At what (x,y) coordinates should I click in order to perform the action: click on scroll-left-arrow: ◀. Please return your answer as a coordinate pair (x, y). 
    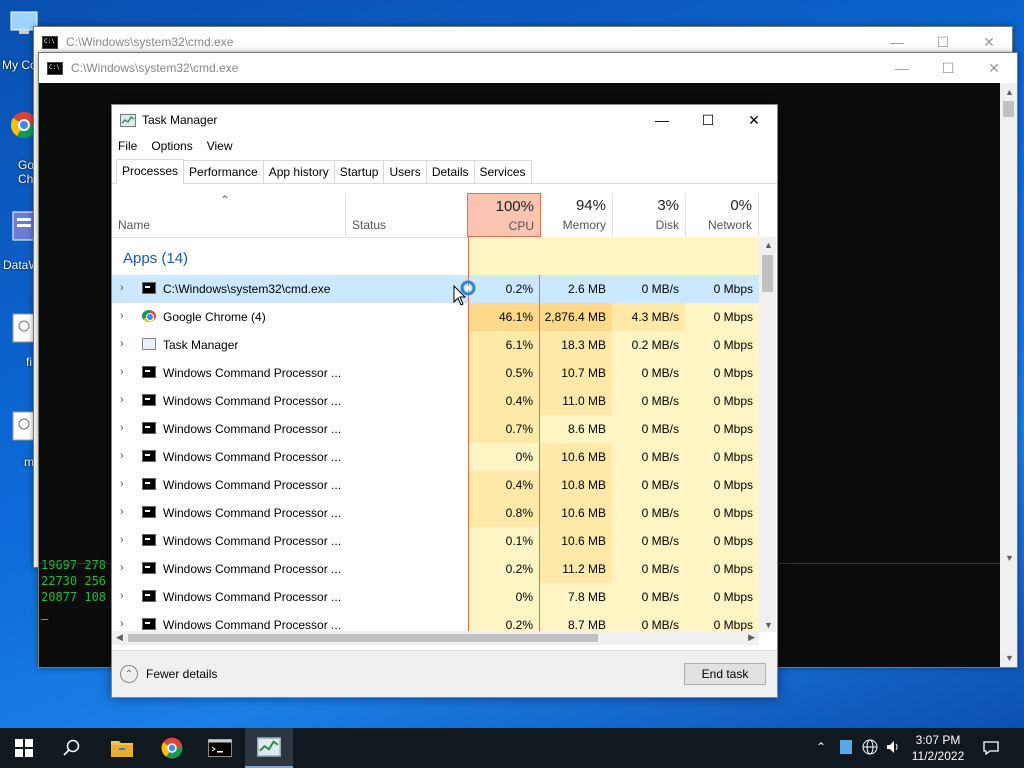
    Looking at the image, I should click on (119, 637).